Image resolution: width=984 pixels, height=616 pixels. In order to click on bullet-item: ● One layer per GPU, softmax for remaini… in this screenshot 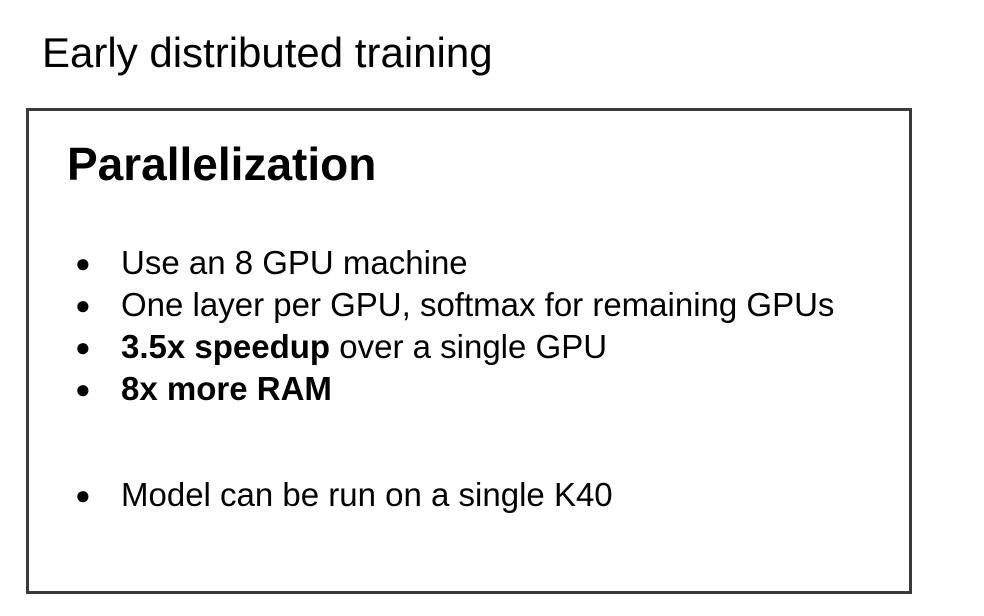, I will do `click(452, 305)`.